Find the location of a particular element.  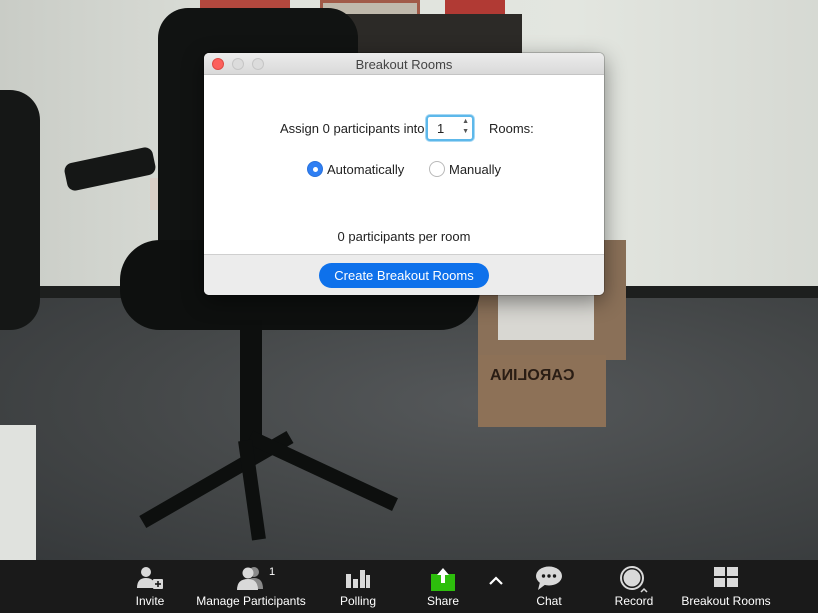

manually-radio: Manually is located at coordinates (465, 169).